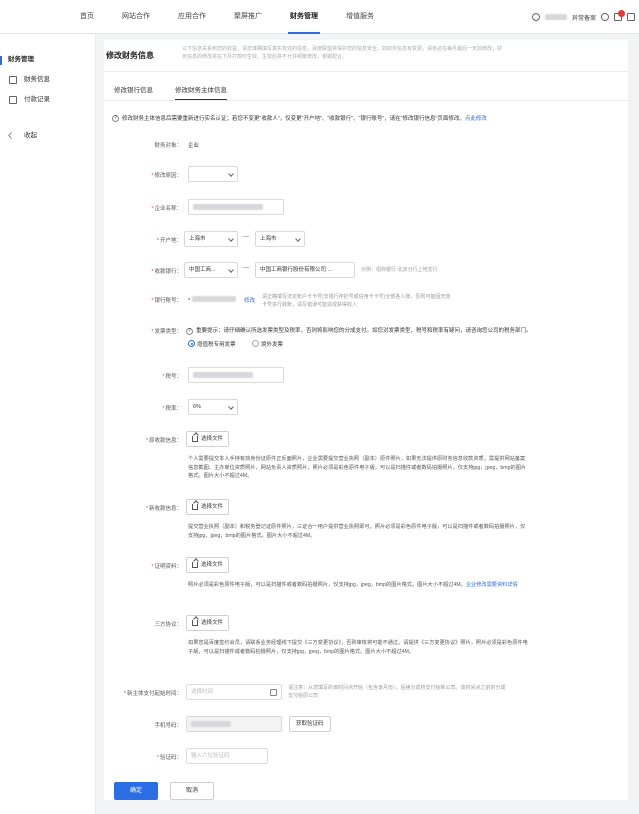 This screenshot has height=814, width=639. I want to click on phone-number-blurred, so click(211, 724).